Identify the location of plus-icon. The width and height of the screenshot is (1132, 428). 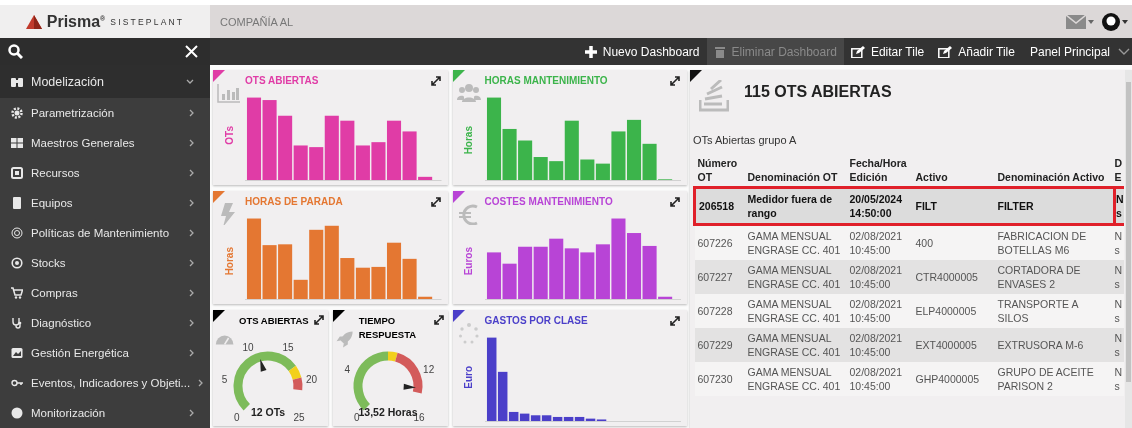
(590, 51).